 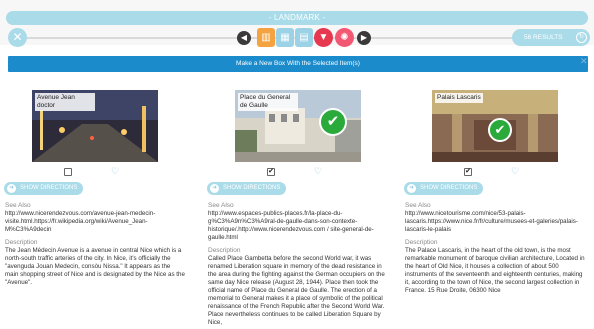 I want to click on page-title: - LANDMARK -, so click(x=297, y=18).